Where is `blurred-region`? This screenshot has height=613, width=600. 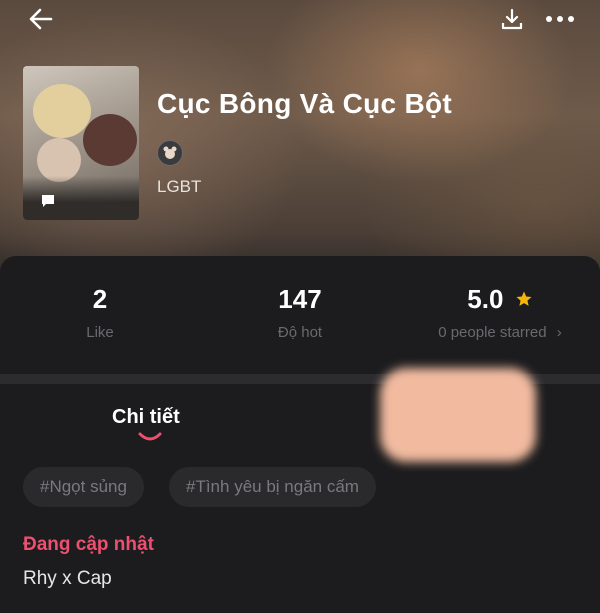
blurred-region is located at coordinates (458, 415).